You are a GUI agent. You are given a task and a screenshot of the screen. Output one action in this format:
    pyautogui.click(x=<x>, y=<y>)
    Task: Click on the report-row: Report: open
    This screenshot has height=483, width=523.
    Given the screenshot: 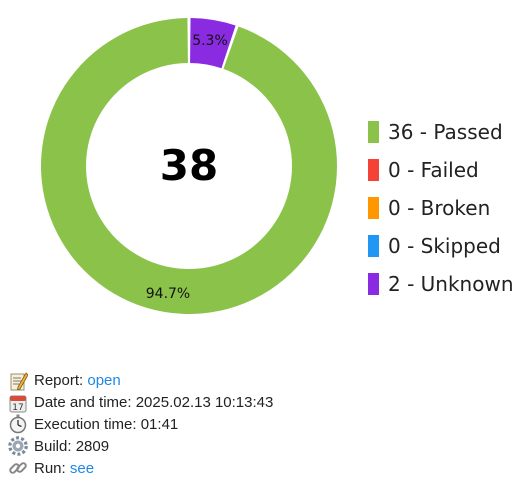 What is the action you would take?
    pyautogui.click(x=140, y=381)
    